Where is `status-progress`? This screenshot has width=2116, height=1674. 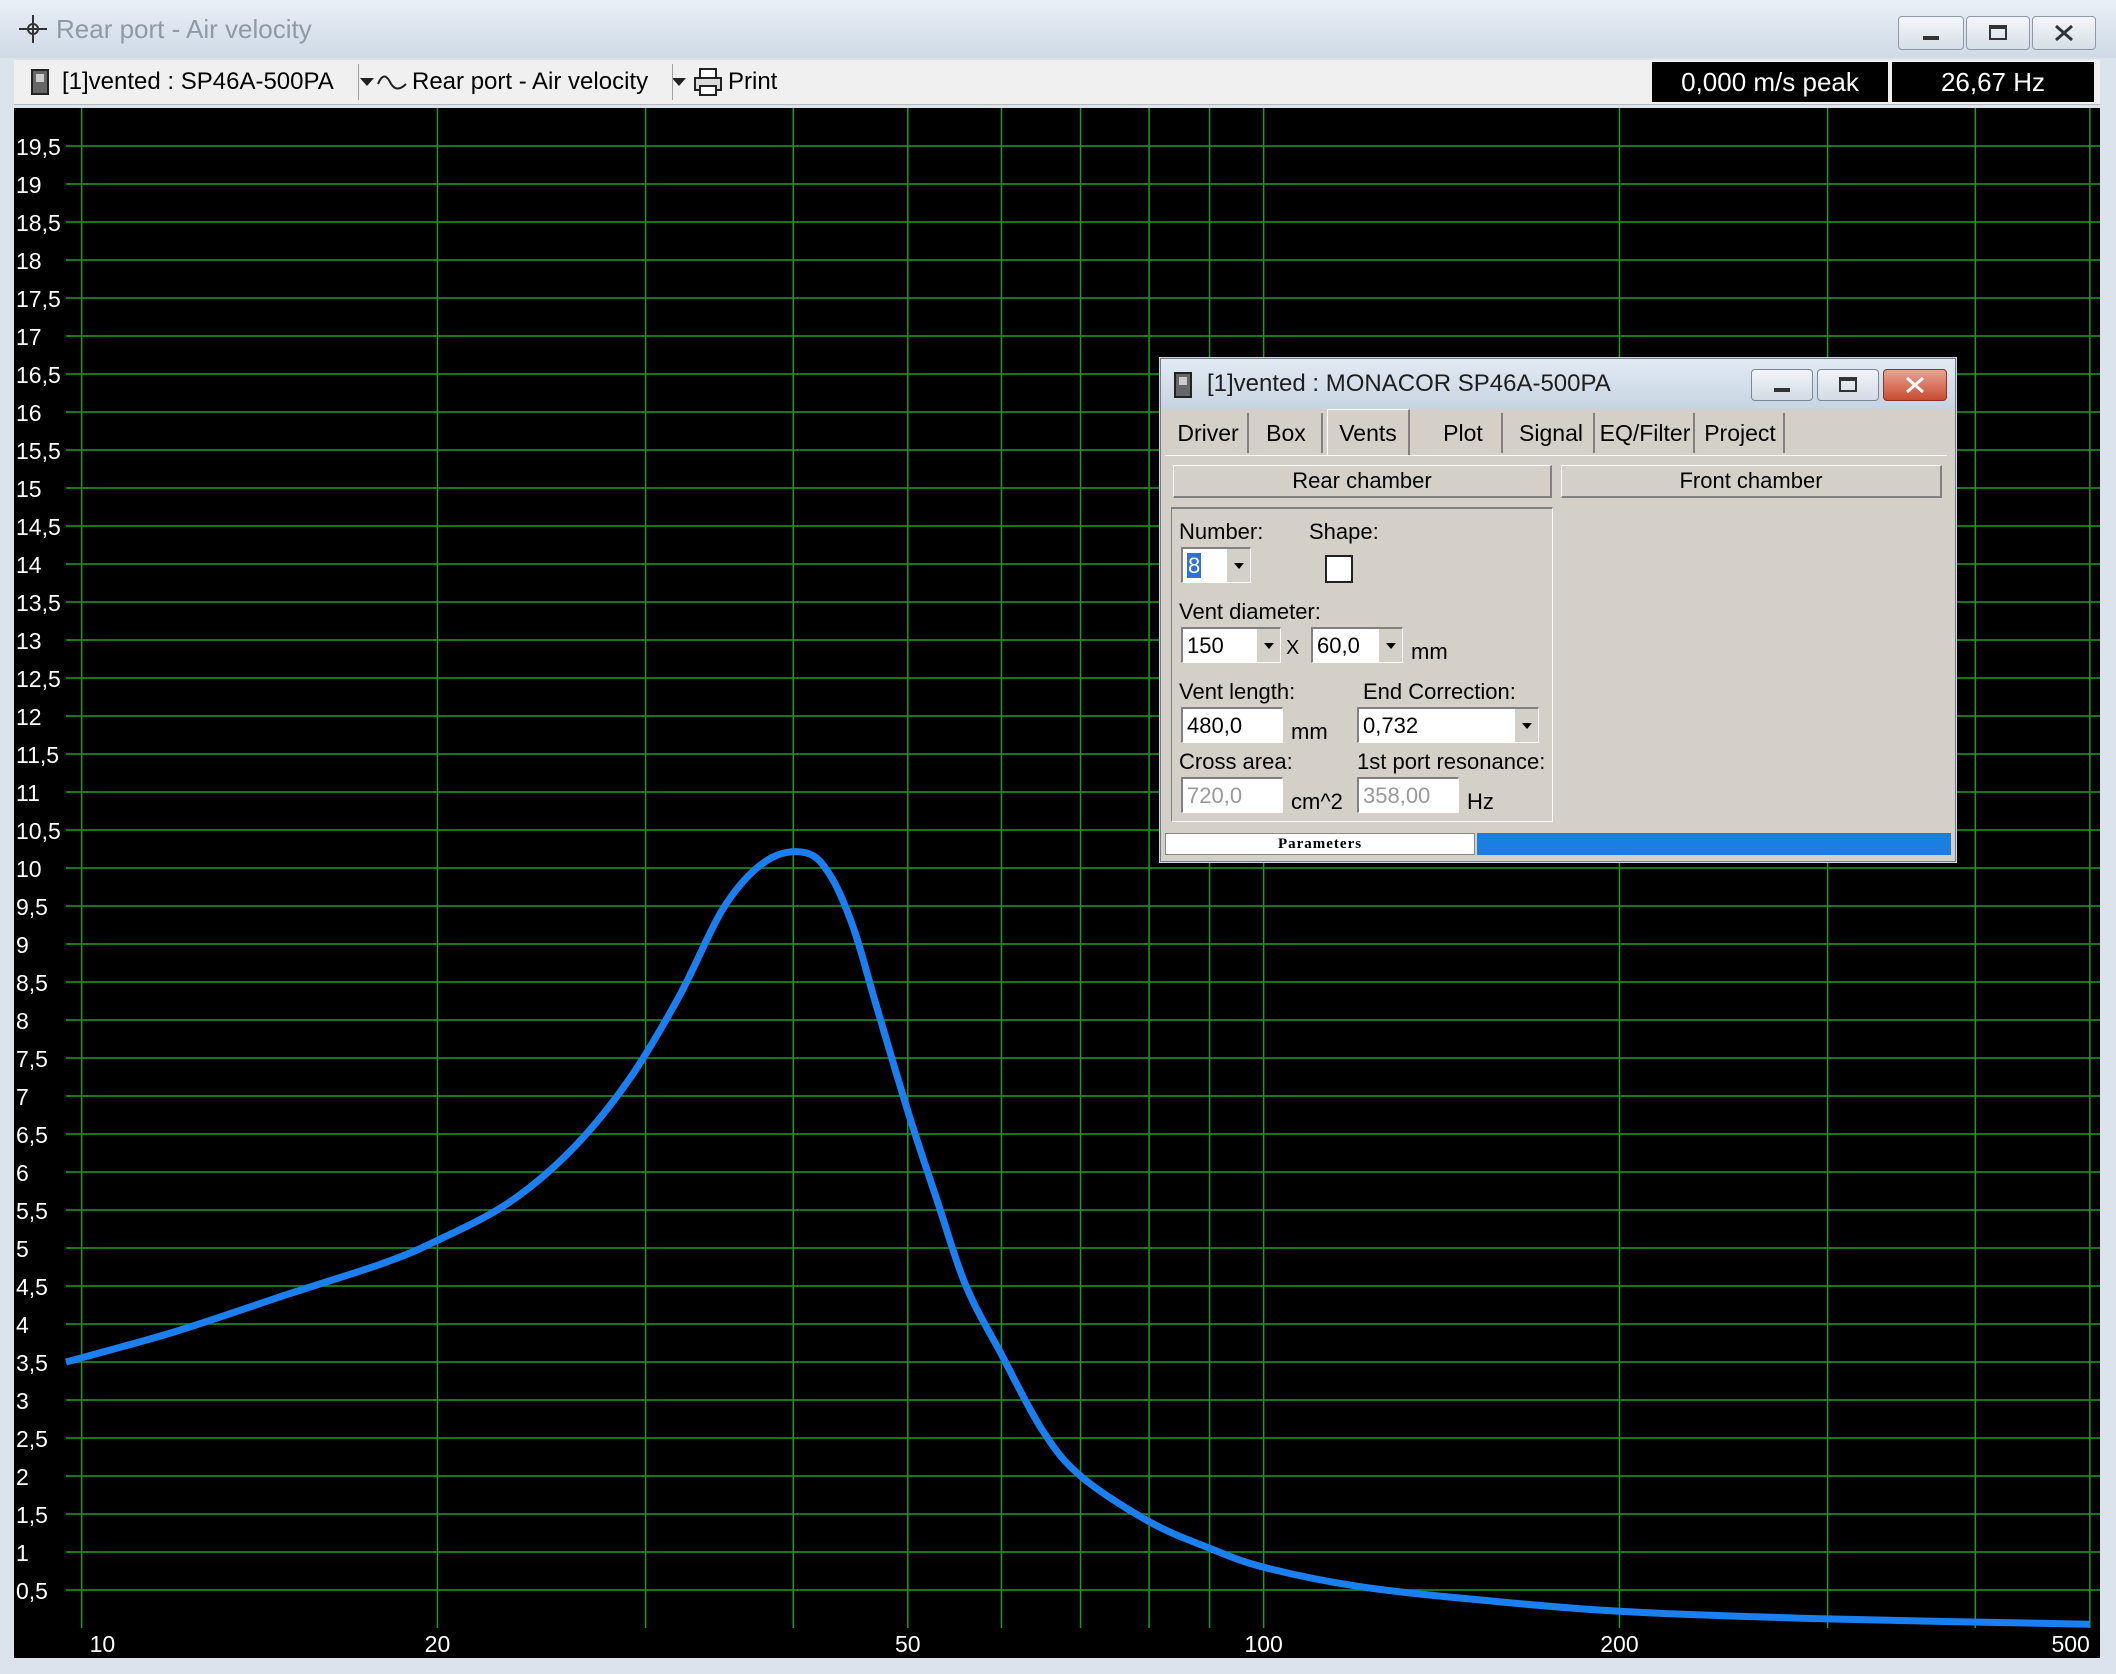 status-progress is located at coordinates (1714, 844).